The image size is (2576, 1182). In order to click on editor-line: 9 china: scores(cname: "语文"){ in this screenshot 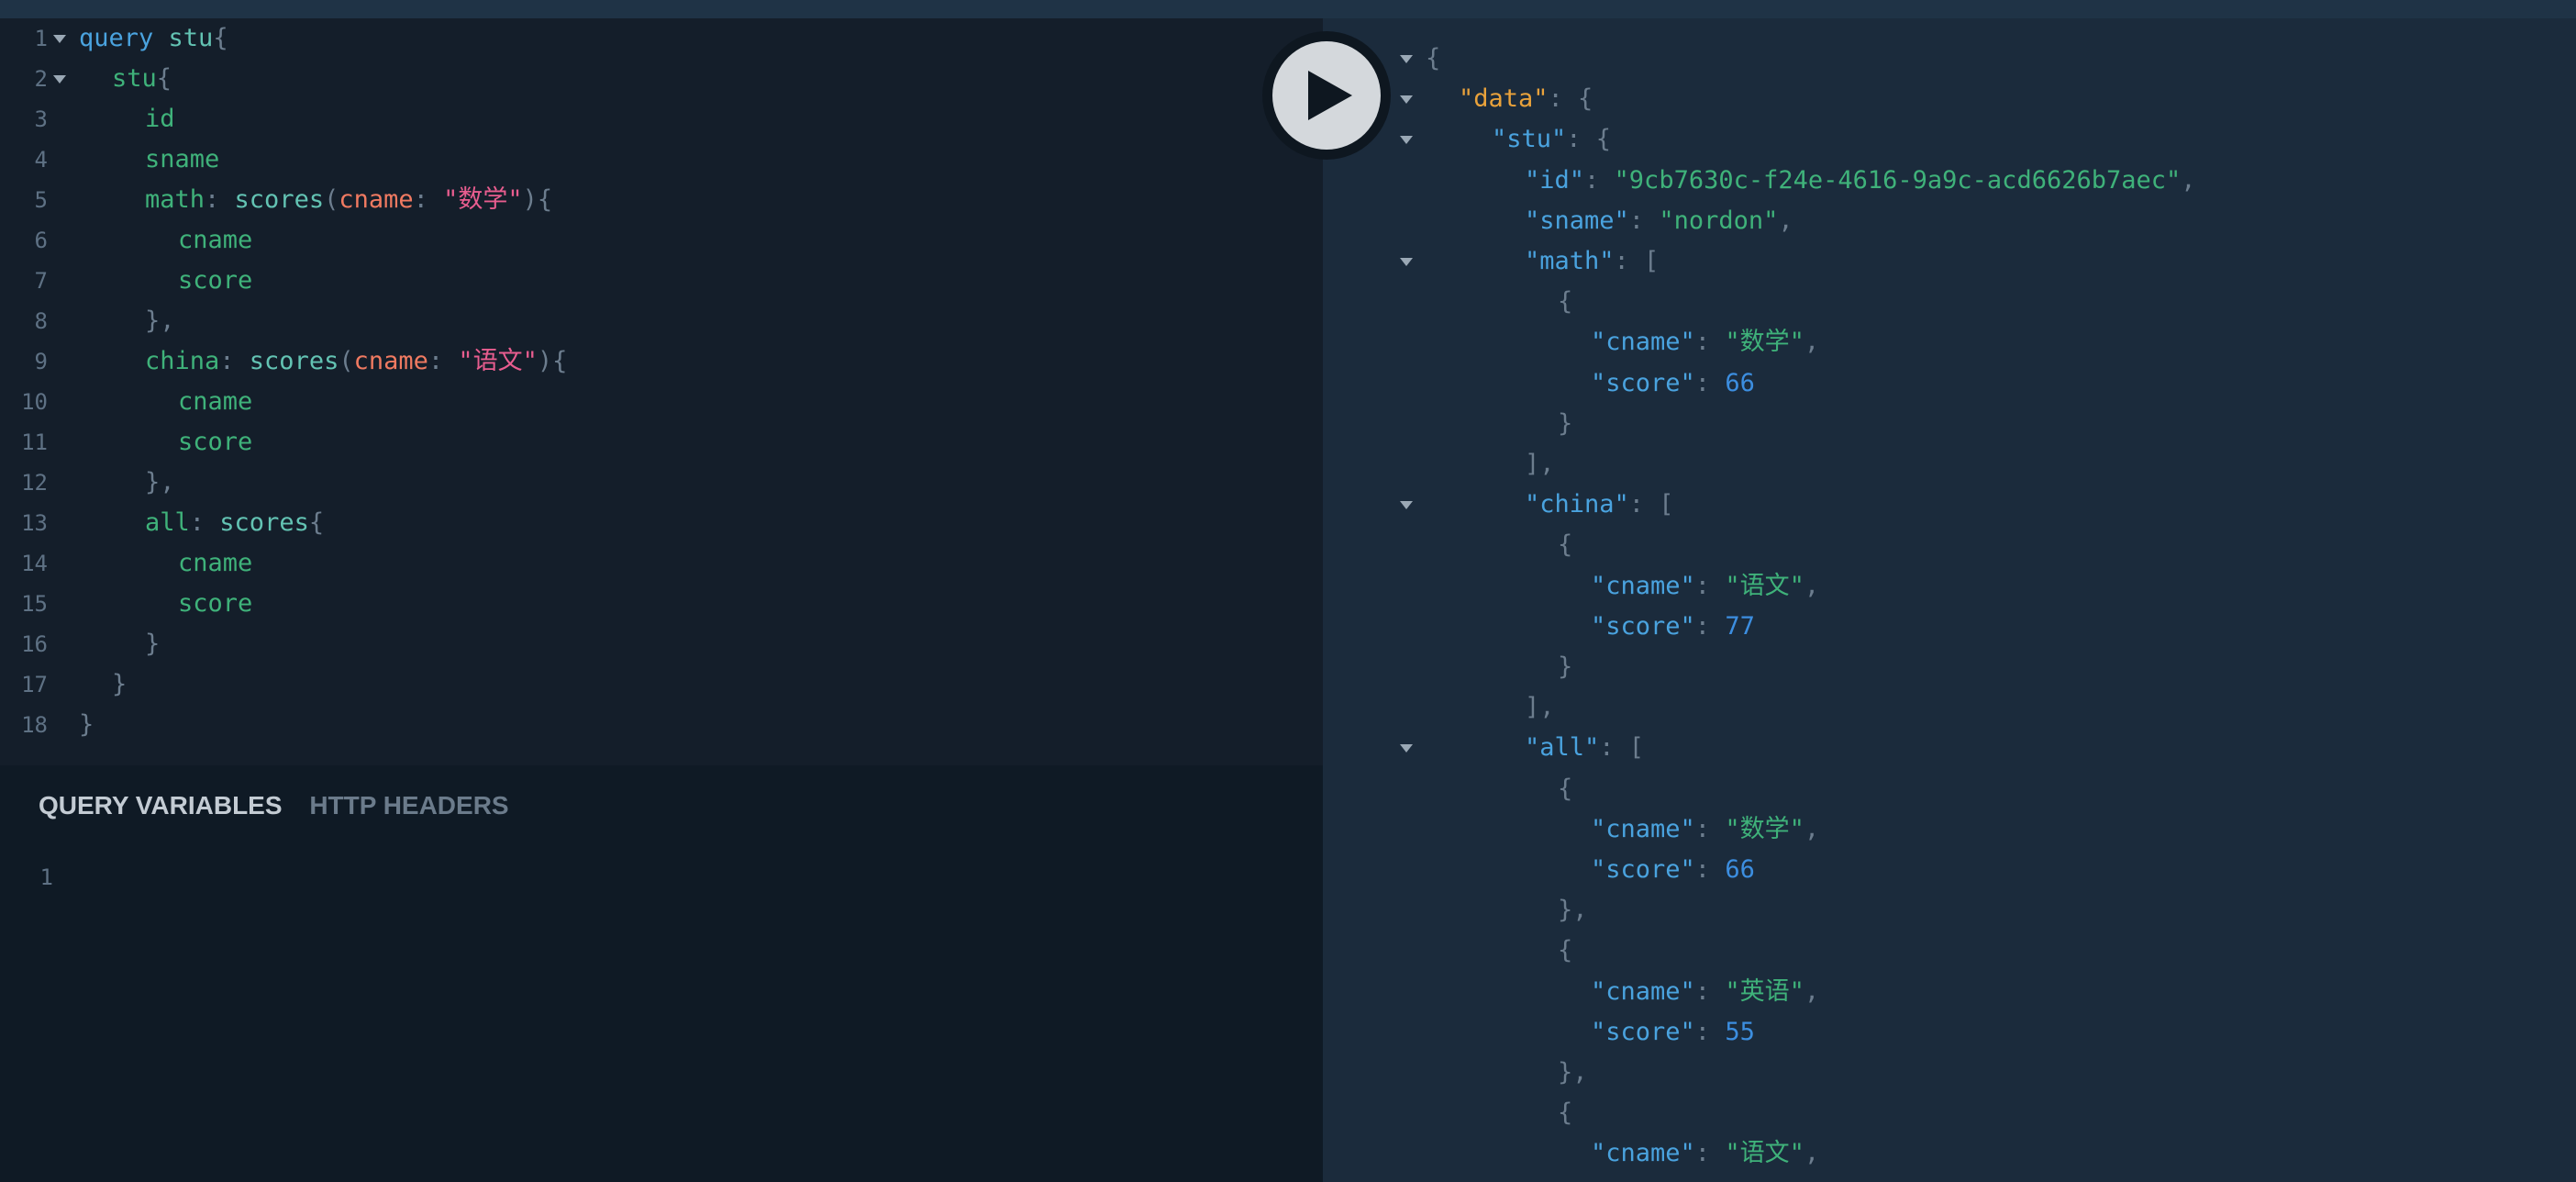, I will do `click(661, 362)`.